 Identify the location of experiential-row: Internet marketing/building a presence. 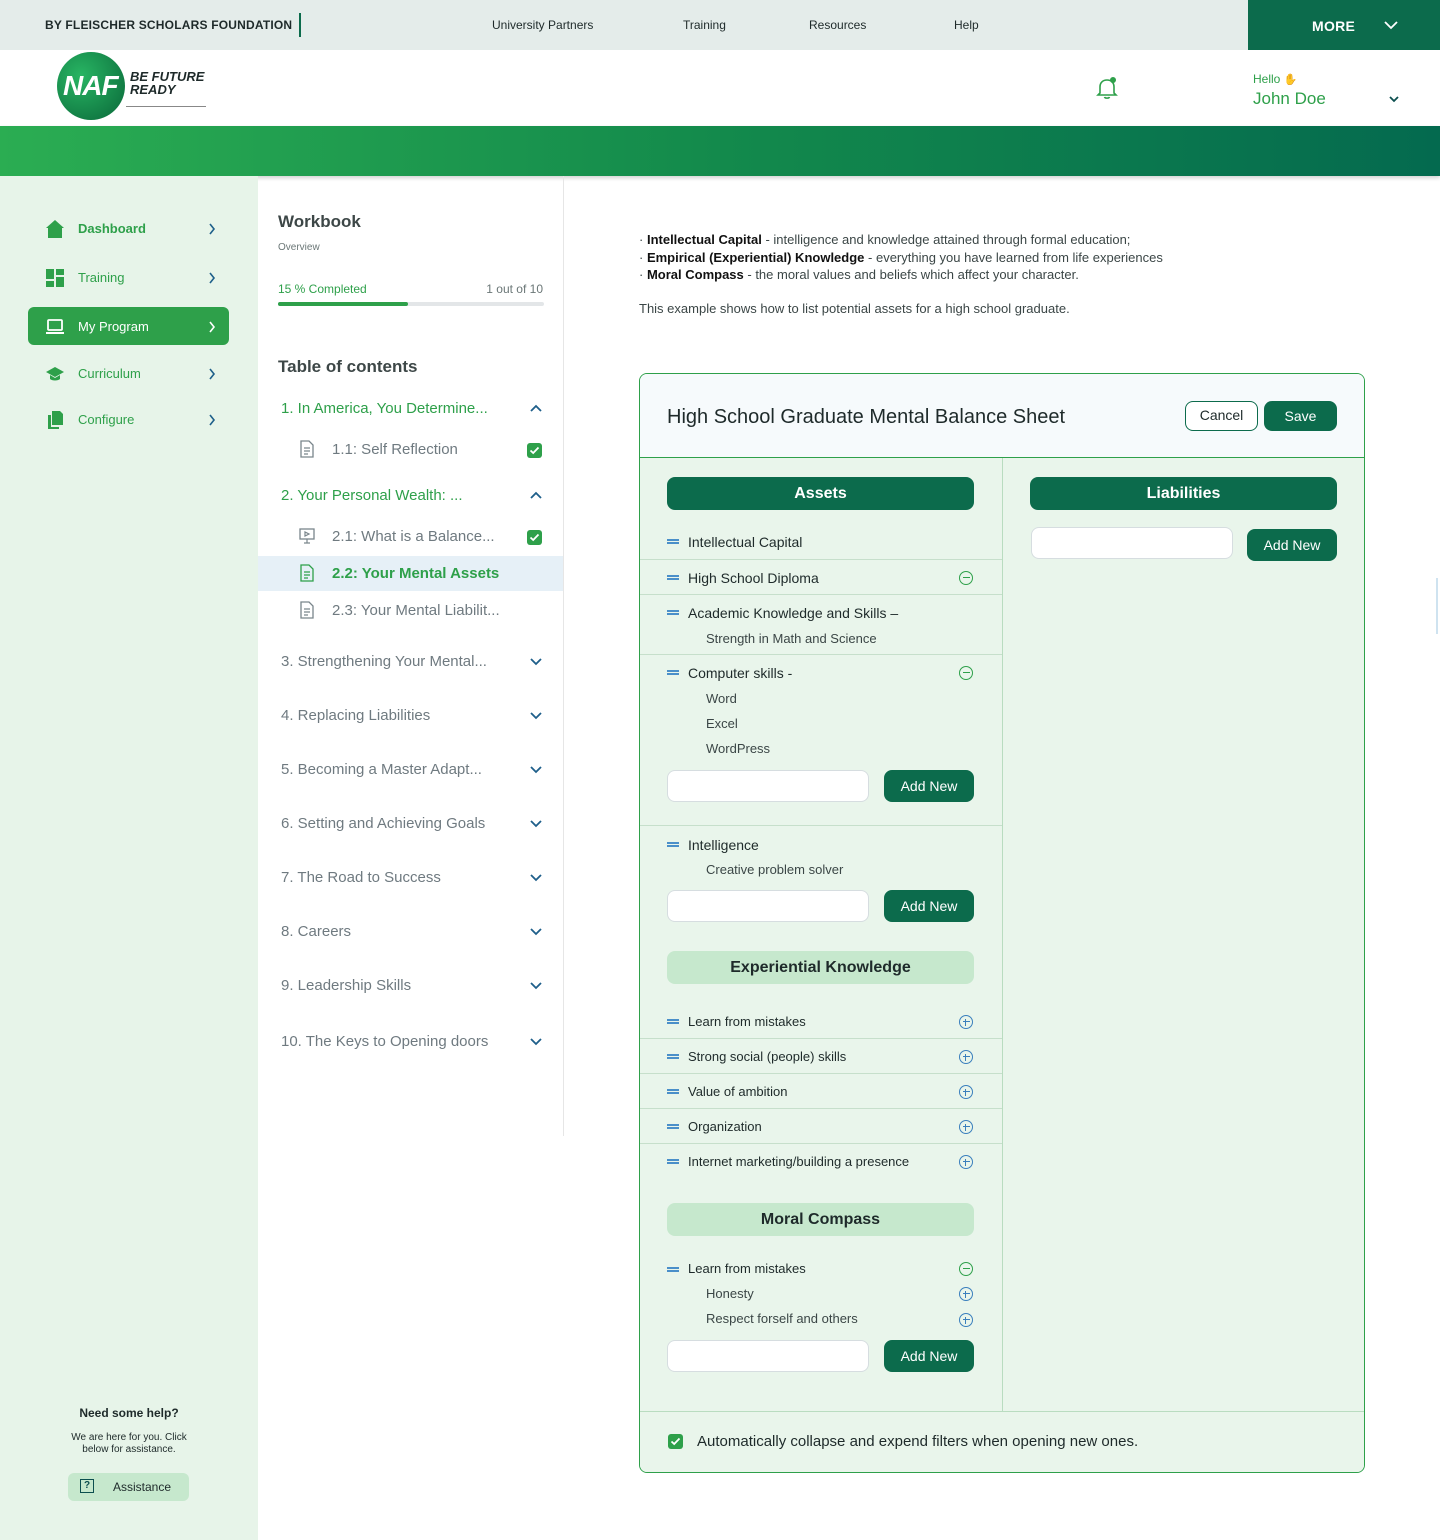
(821, 1161).